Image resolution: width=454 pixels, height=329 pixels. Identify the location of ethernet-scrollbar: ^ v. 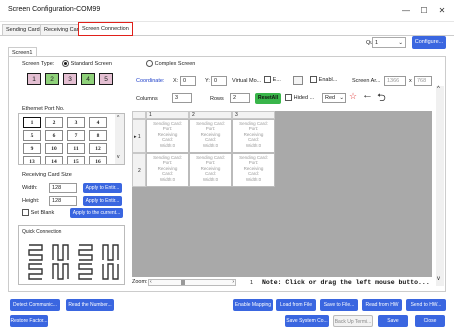
(119, 139).